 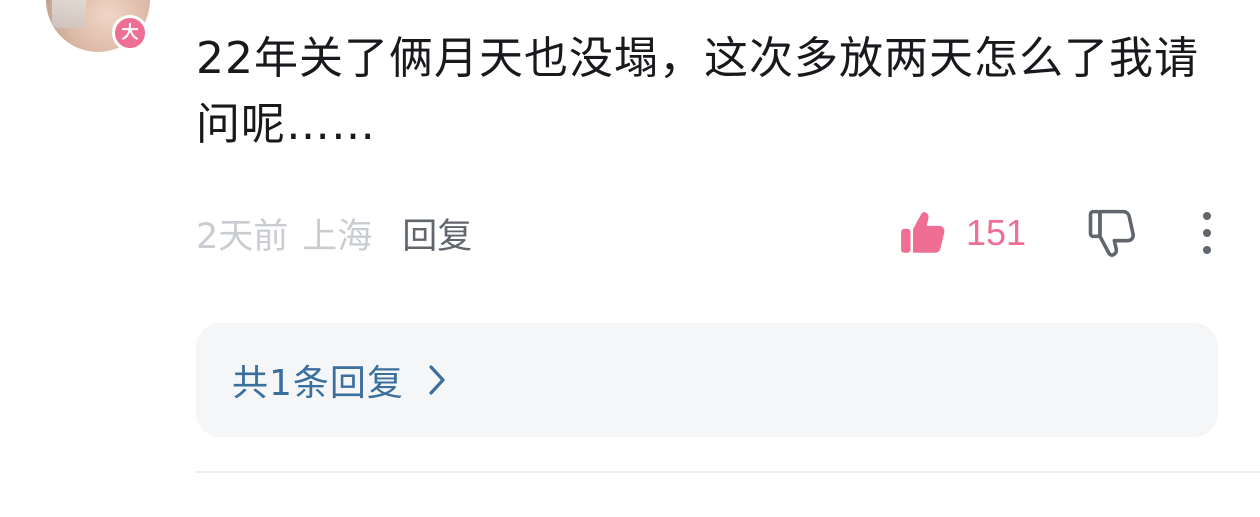 What do you see at coordinates (437, 233) in the screenshot?
I see `reply-button: 回复` at bounding box center [437, 233].